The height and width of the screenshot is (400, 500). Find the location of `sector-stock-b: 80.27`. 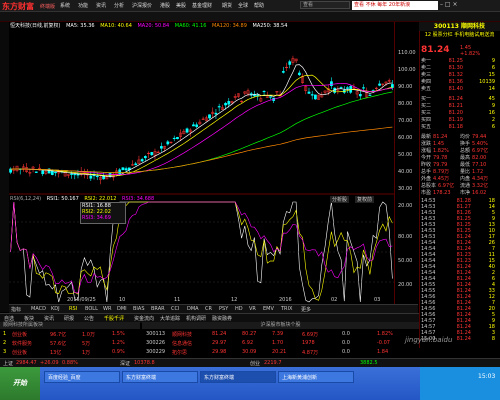

sector-stock-b: 80.27 is located at coordinates (249, 334).